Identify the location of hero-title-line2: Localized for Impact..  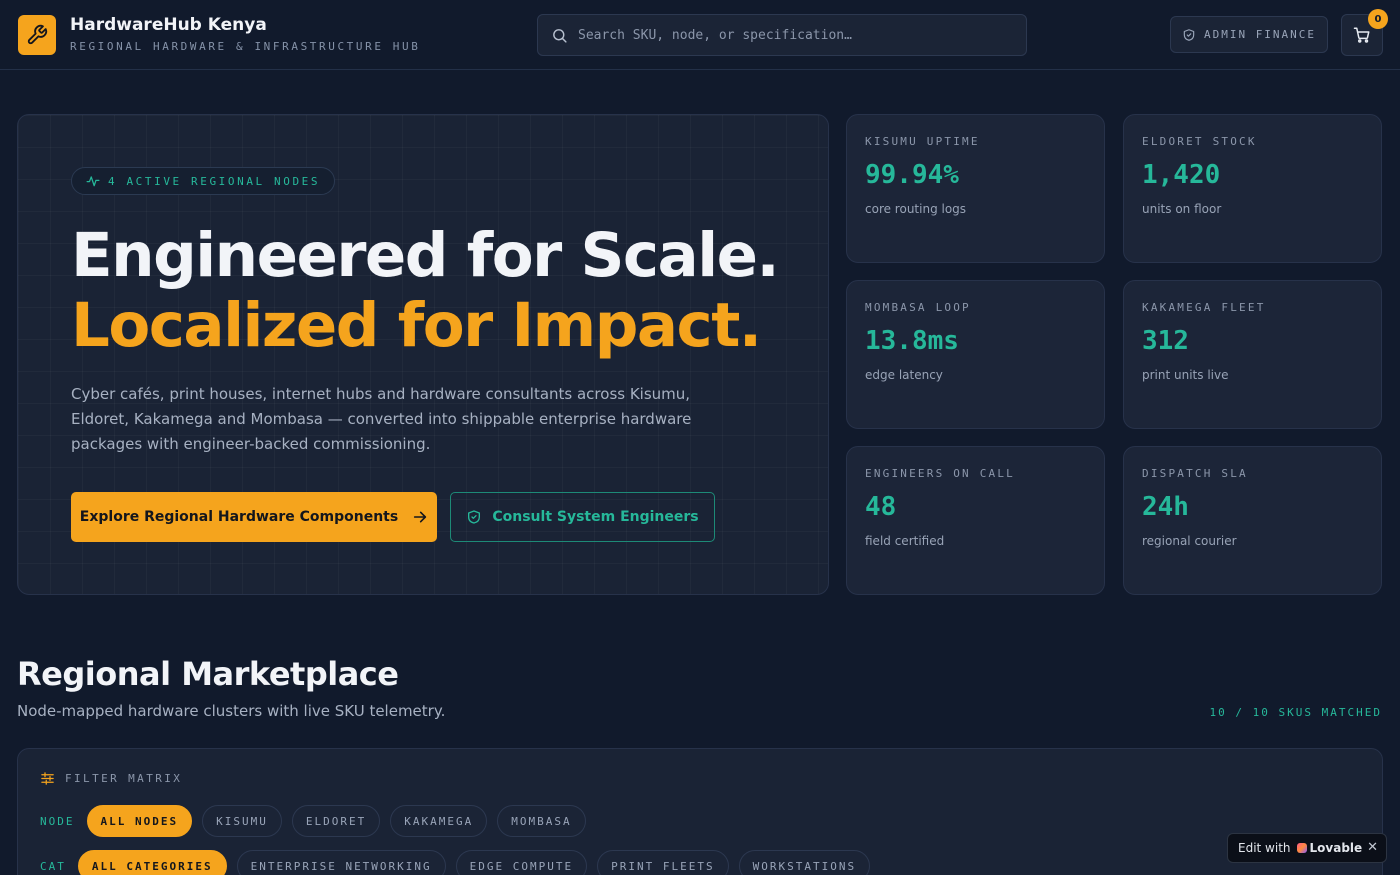
(416, 325).